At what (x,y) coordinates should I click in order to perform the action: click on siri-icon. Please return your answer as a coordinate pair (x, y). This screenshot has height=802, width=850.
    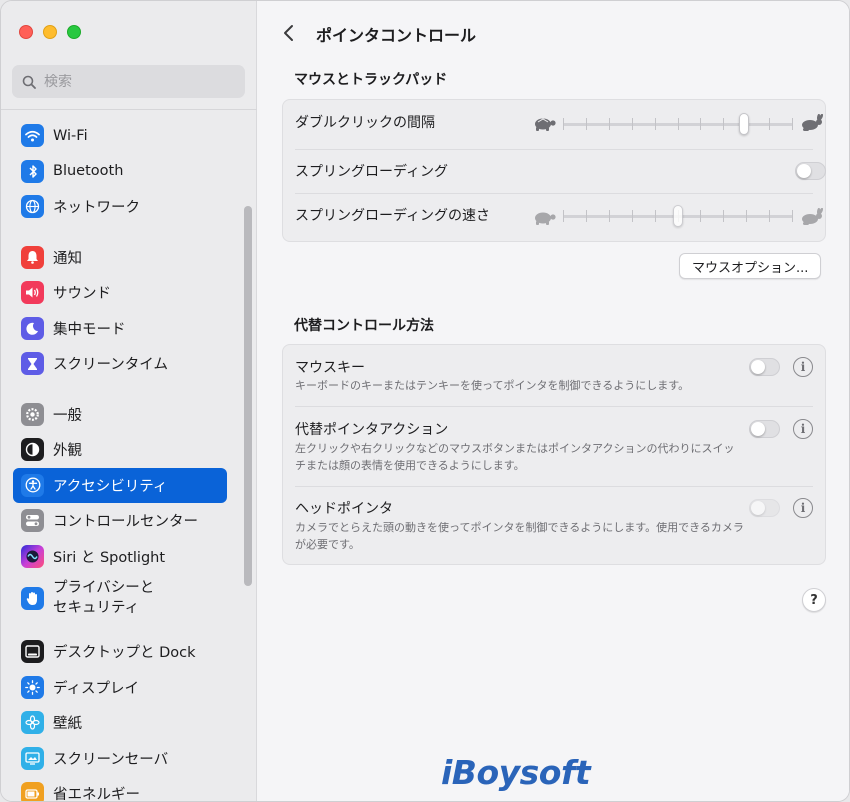
    Looking at the image, I should click on (32, 556).